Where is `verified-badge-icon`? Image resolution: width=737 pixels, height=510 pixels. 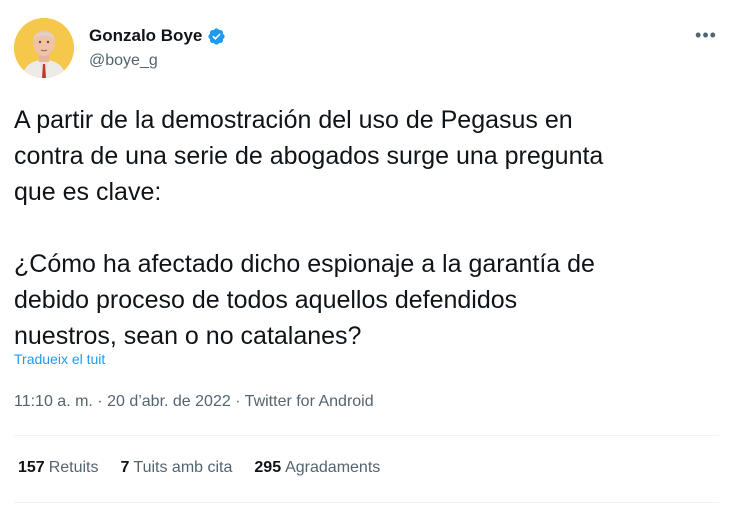
verified-badge-icon is located at coordinates (216, 36).